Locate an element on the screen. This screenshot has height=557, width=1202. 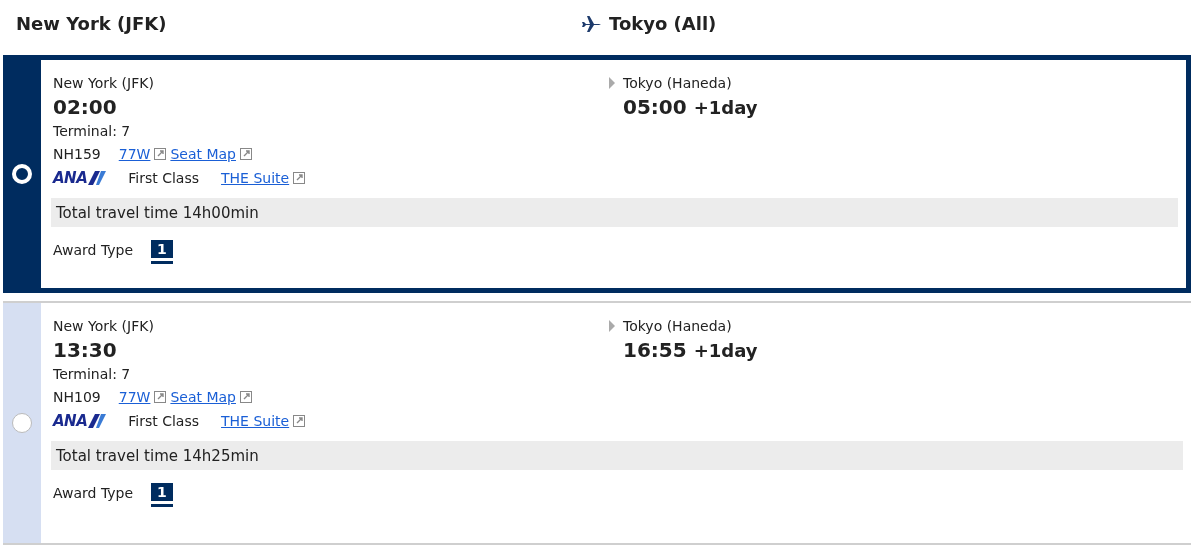
radio-button is located at coordinates (22, 423).